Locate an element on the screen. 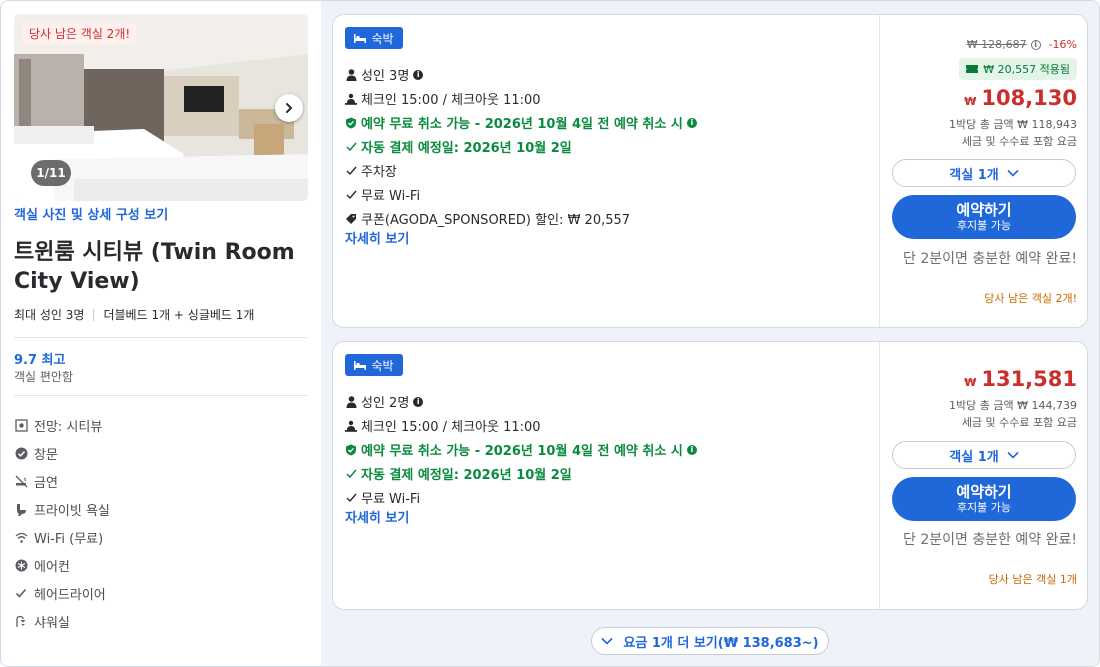 This screenshot has height=667, width=1100. scarcity-tag: 당사 남은 객실 2개! is located at coordinates (80, 33).